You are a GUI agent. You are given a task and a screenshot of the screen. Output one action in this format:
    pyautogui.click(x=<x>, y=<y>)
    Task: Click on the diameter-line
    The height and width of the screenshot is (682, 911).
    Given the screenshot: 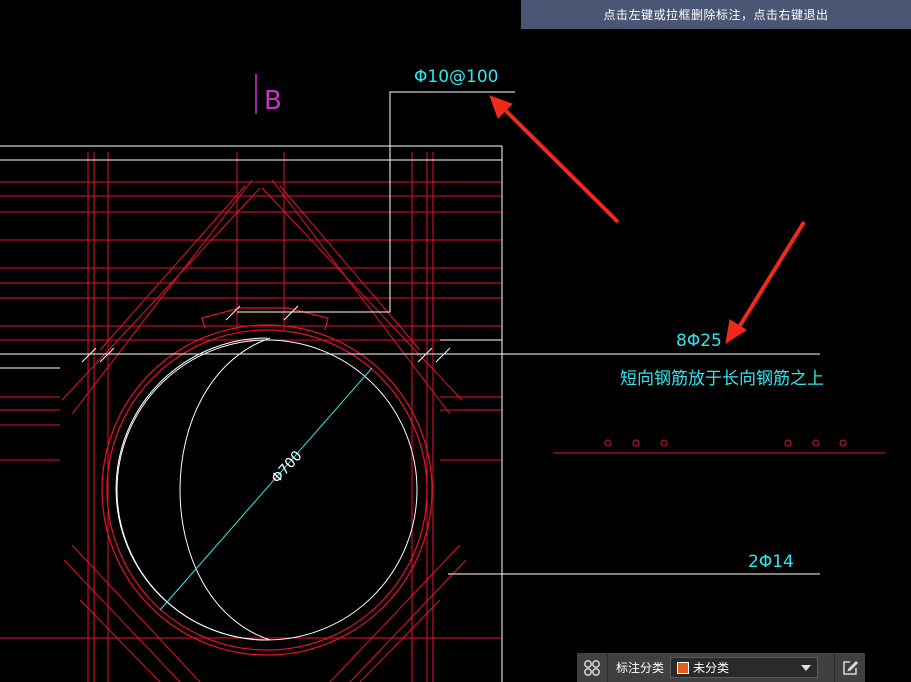 What is the action you would take?
    pyautogui.click(x=266, y=489)
    